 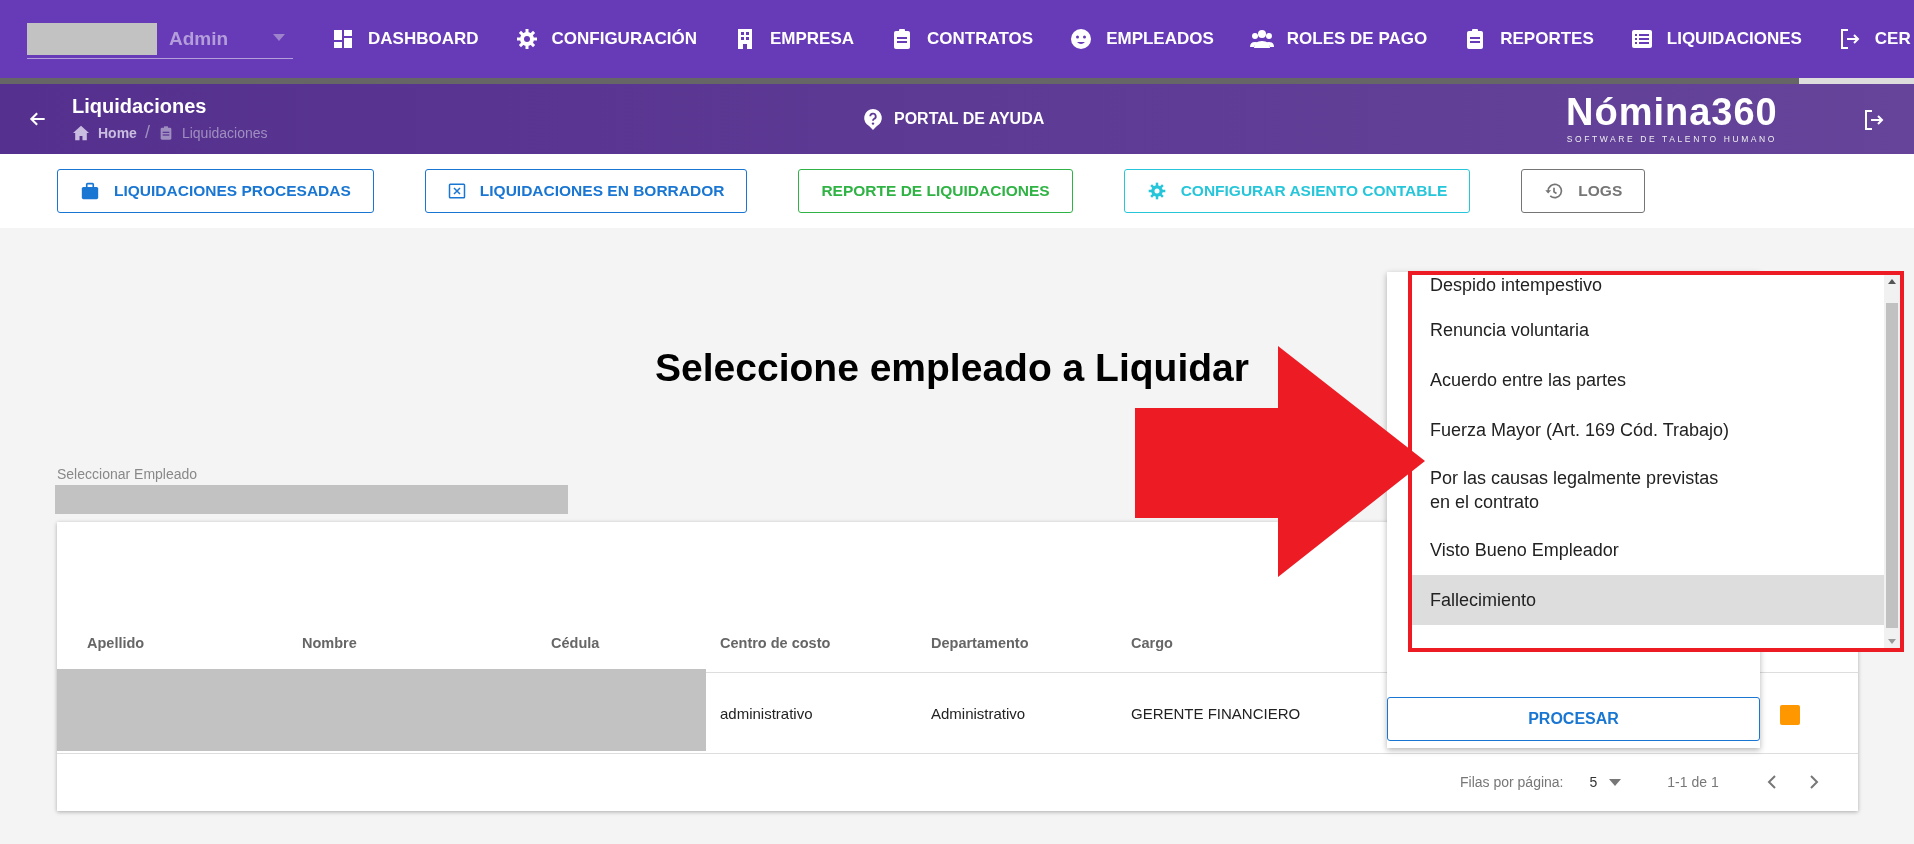 I want to click on nav-item: DASHBOARD, so click(x=405, y=39).